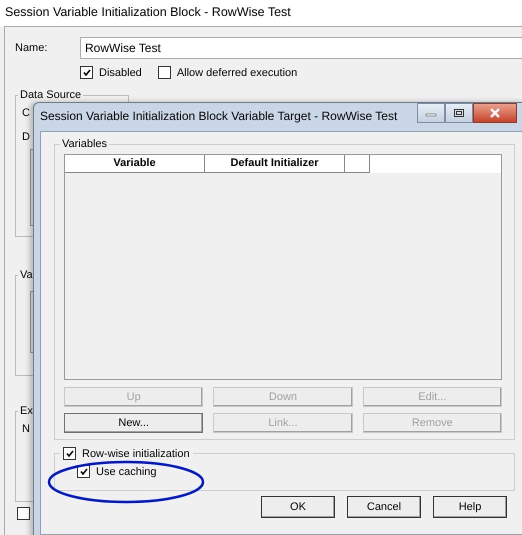 This screenshot has width=522, height=535. Describe the element at coordinates (301, 48) in the screenshot. I see `name-field: RowWise Test` at that location.